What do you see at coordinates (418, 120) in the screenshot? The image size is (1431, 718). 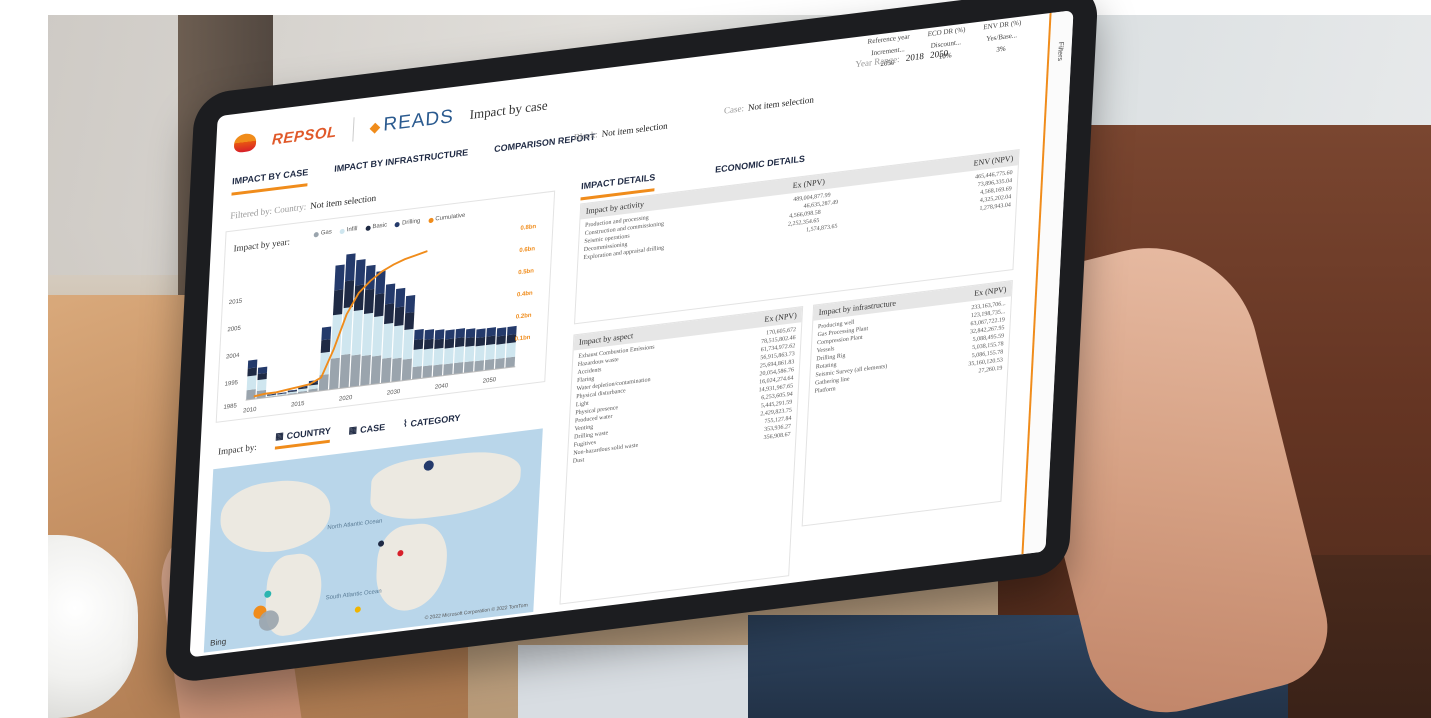 I see `product-name: READS` at bounding box center [418, 120].